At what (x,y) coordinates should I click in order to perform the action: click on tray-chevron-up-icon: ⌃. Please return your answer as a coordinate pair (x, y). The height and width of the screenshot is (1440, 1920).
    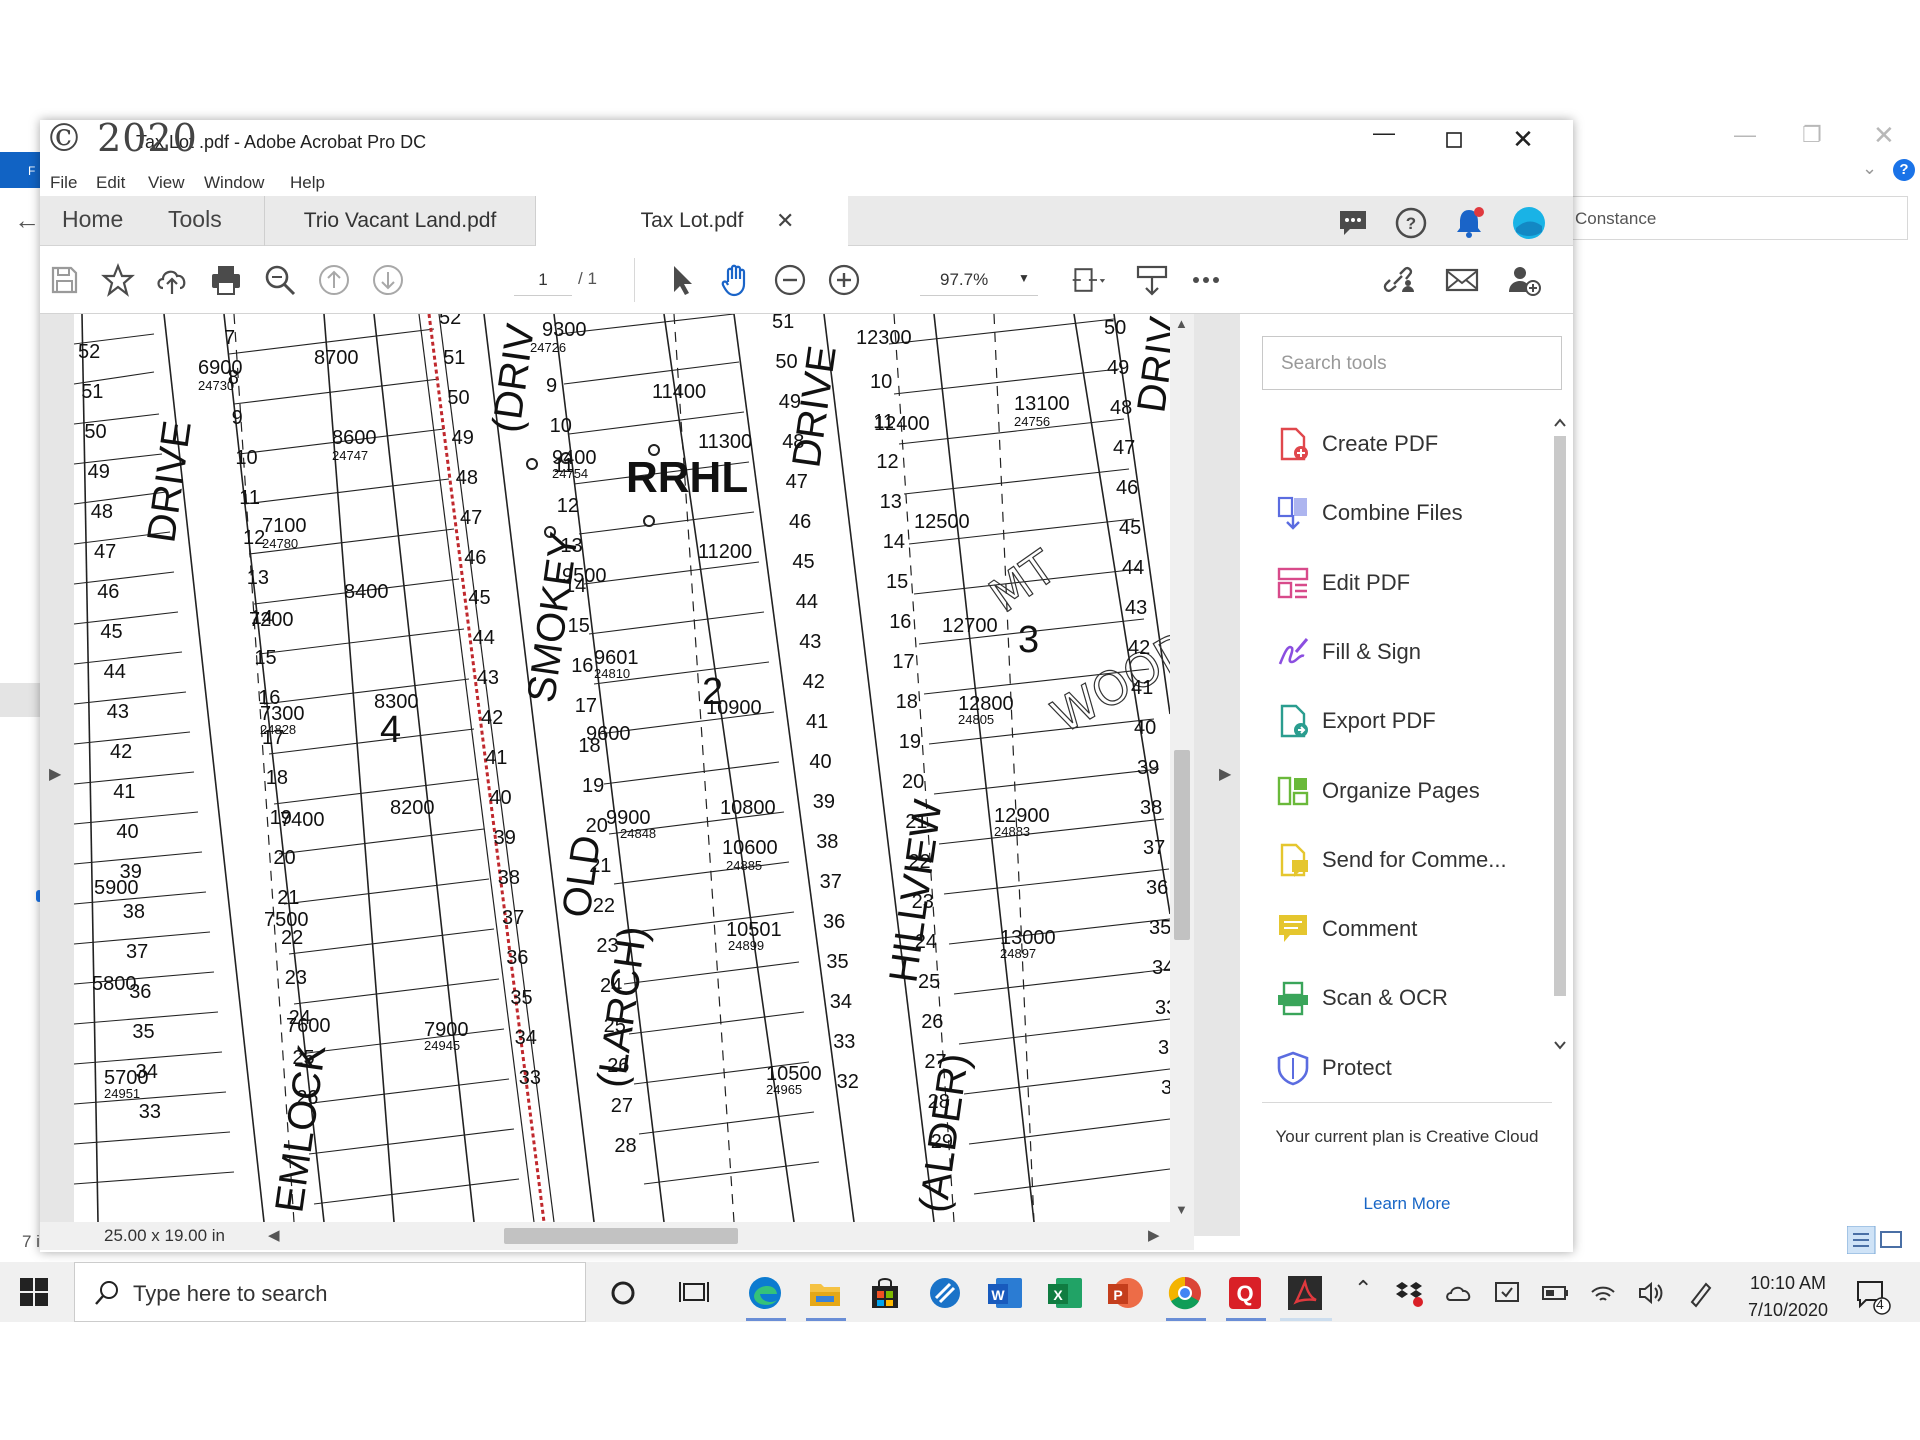
    Looking at the image, I should click on (1363, 1289).